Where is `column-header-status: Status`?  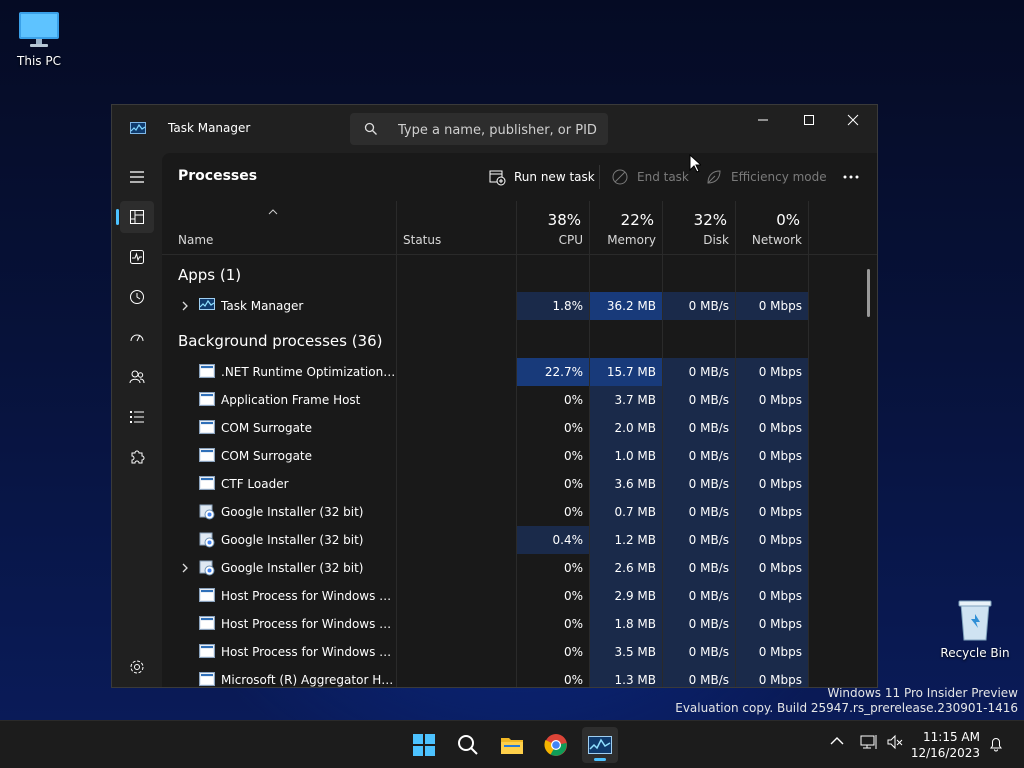 column-header-status: Status is located at coordinates (456, 227).